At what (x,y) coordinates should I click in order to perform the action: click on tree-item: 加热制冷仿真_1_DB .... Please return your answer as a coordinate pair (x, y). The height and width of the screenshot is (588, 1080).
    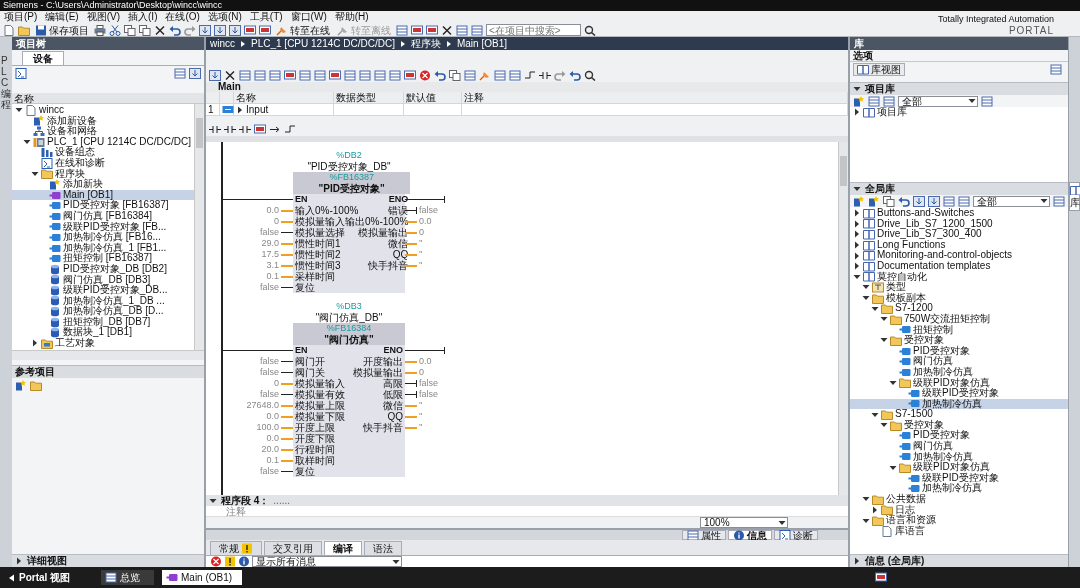
    Looking at the image, I should click on (103, 301).